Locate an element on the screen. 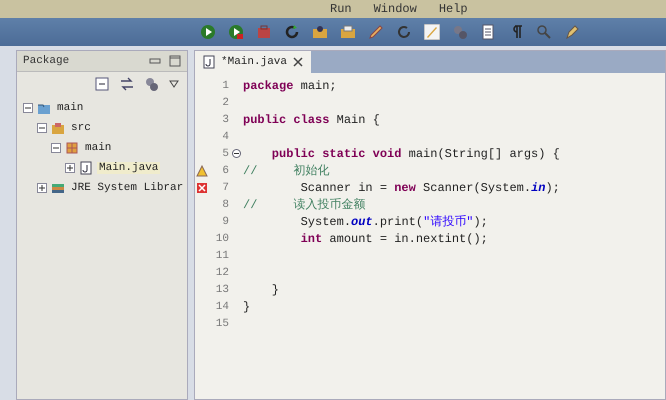 Image resolution: width=666 pixels, height=400 pixels. line-number: 5 is located at coordinates (225, 154).